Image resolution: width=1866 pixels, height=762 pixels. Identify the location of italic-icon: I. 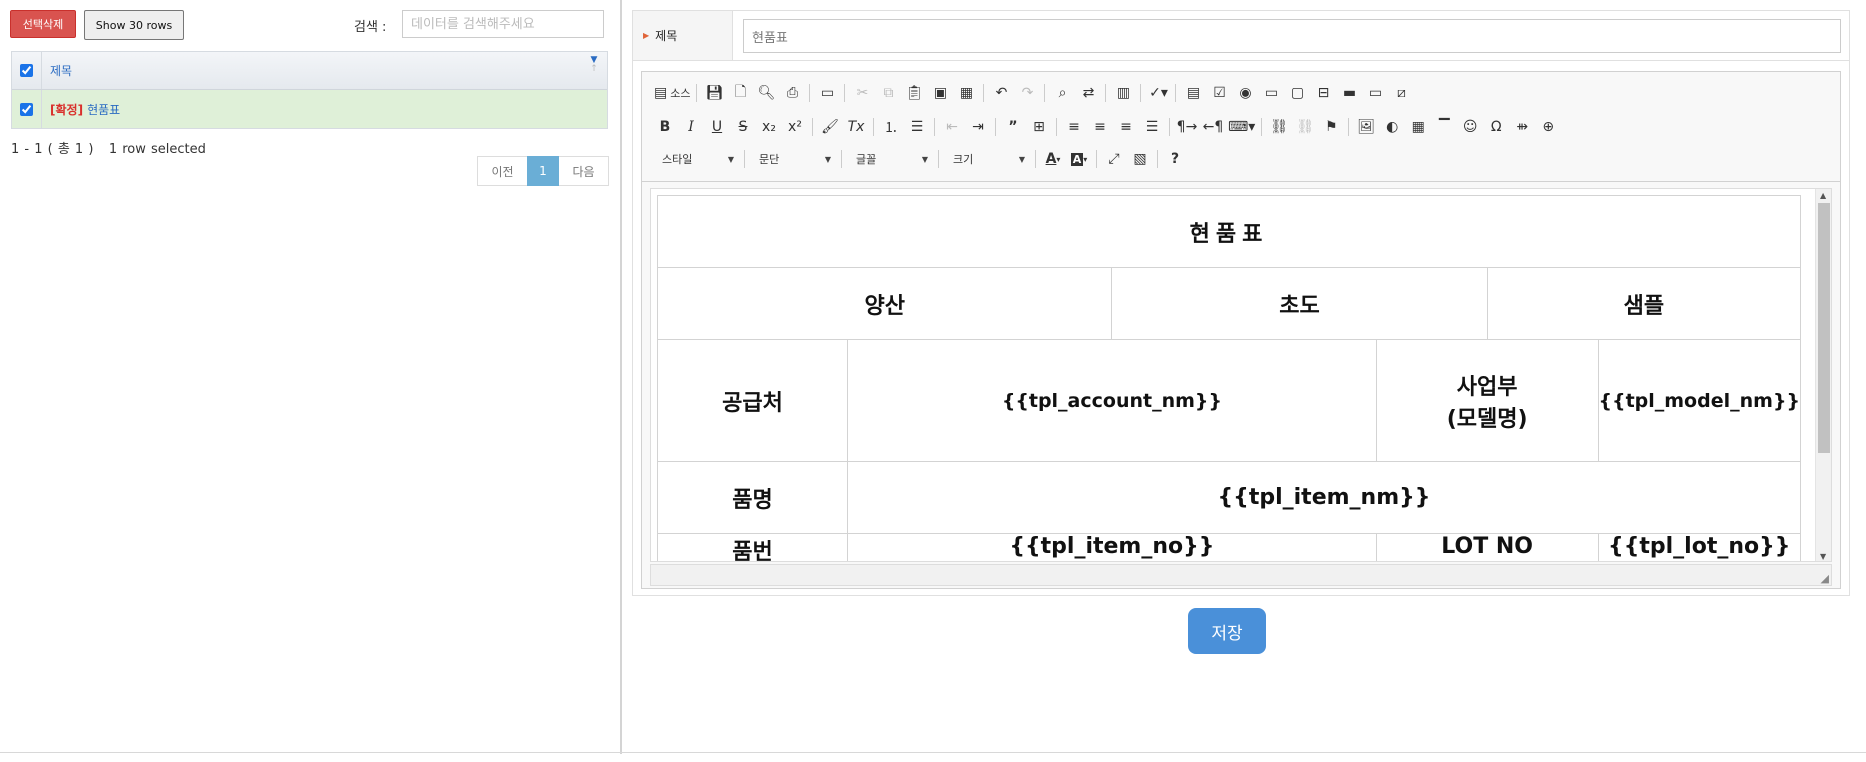
(691, 127).